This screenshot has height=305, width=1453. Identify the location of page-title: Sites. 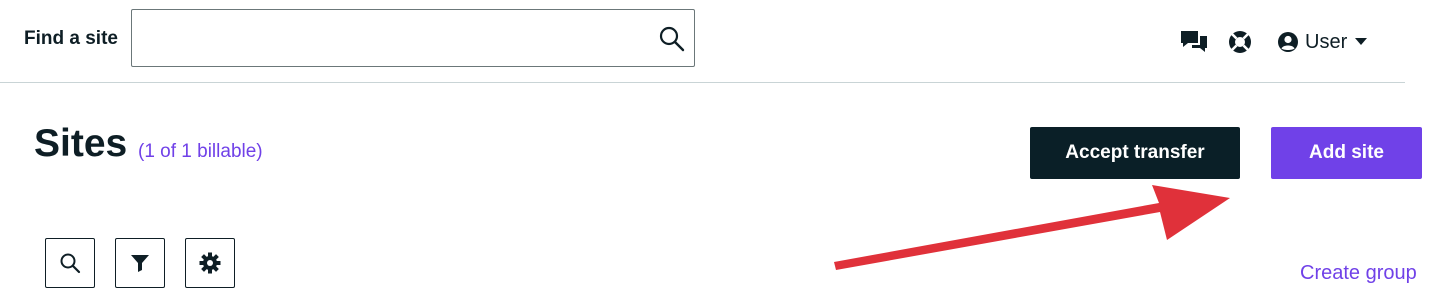
(81, 143).